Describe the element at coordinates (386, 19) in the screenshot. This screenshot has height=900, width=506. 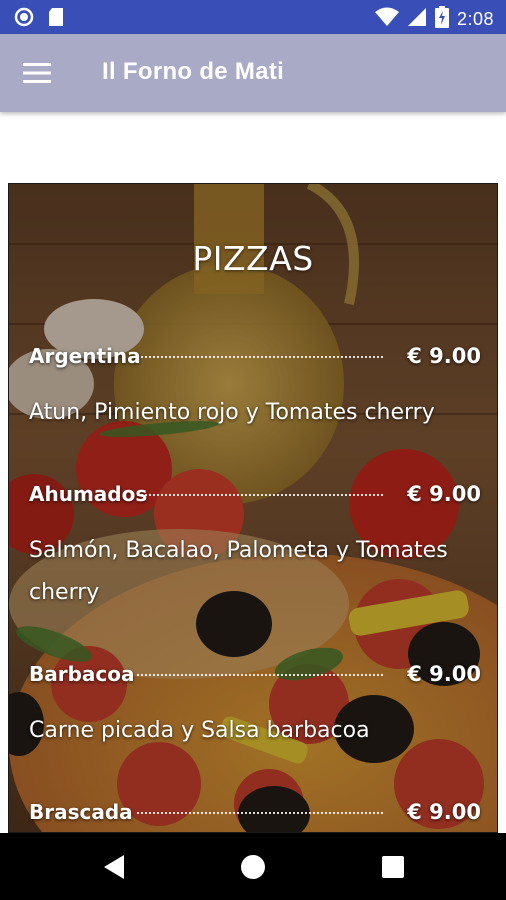
I see `wifi-icon` at that location.